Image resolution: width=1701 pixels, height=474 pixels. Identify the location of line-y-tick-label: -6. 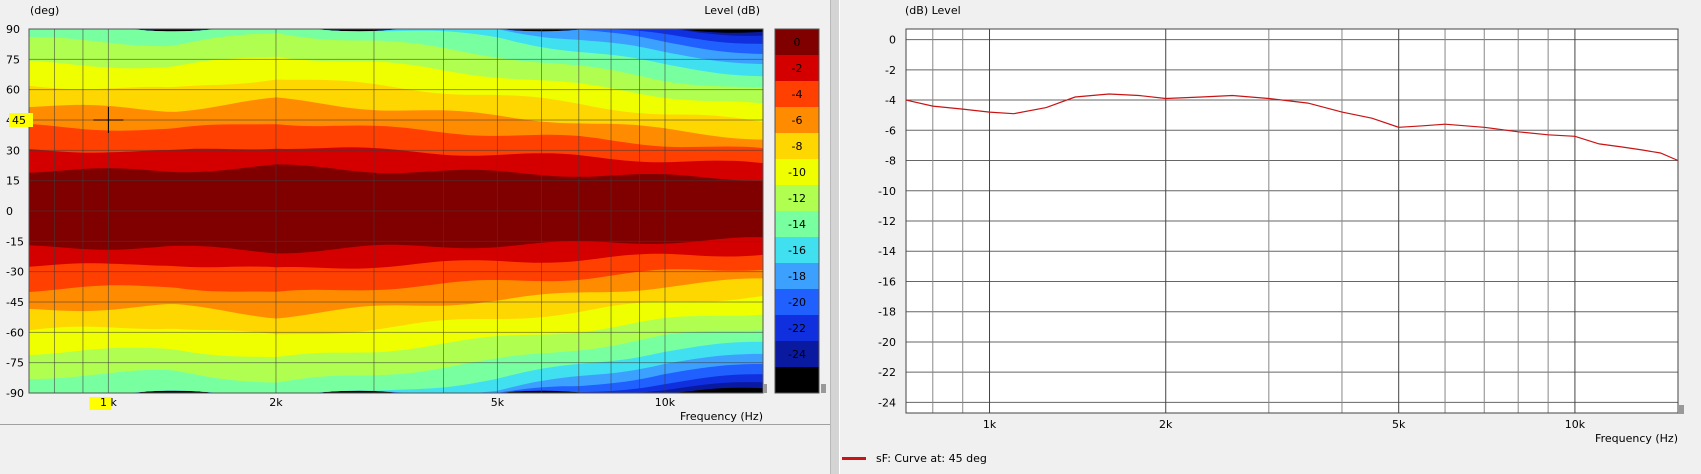
(890, 130).